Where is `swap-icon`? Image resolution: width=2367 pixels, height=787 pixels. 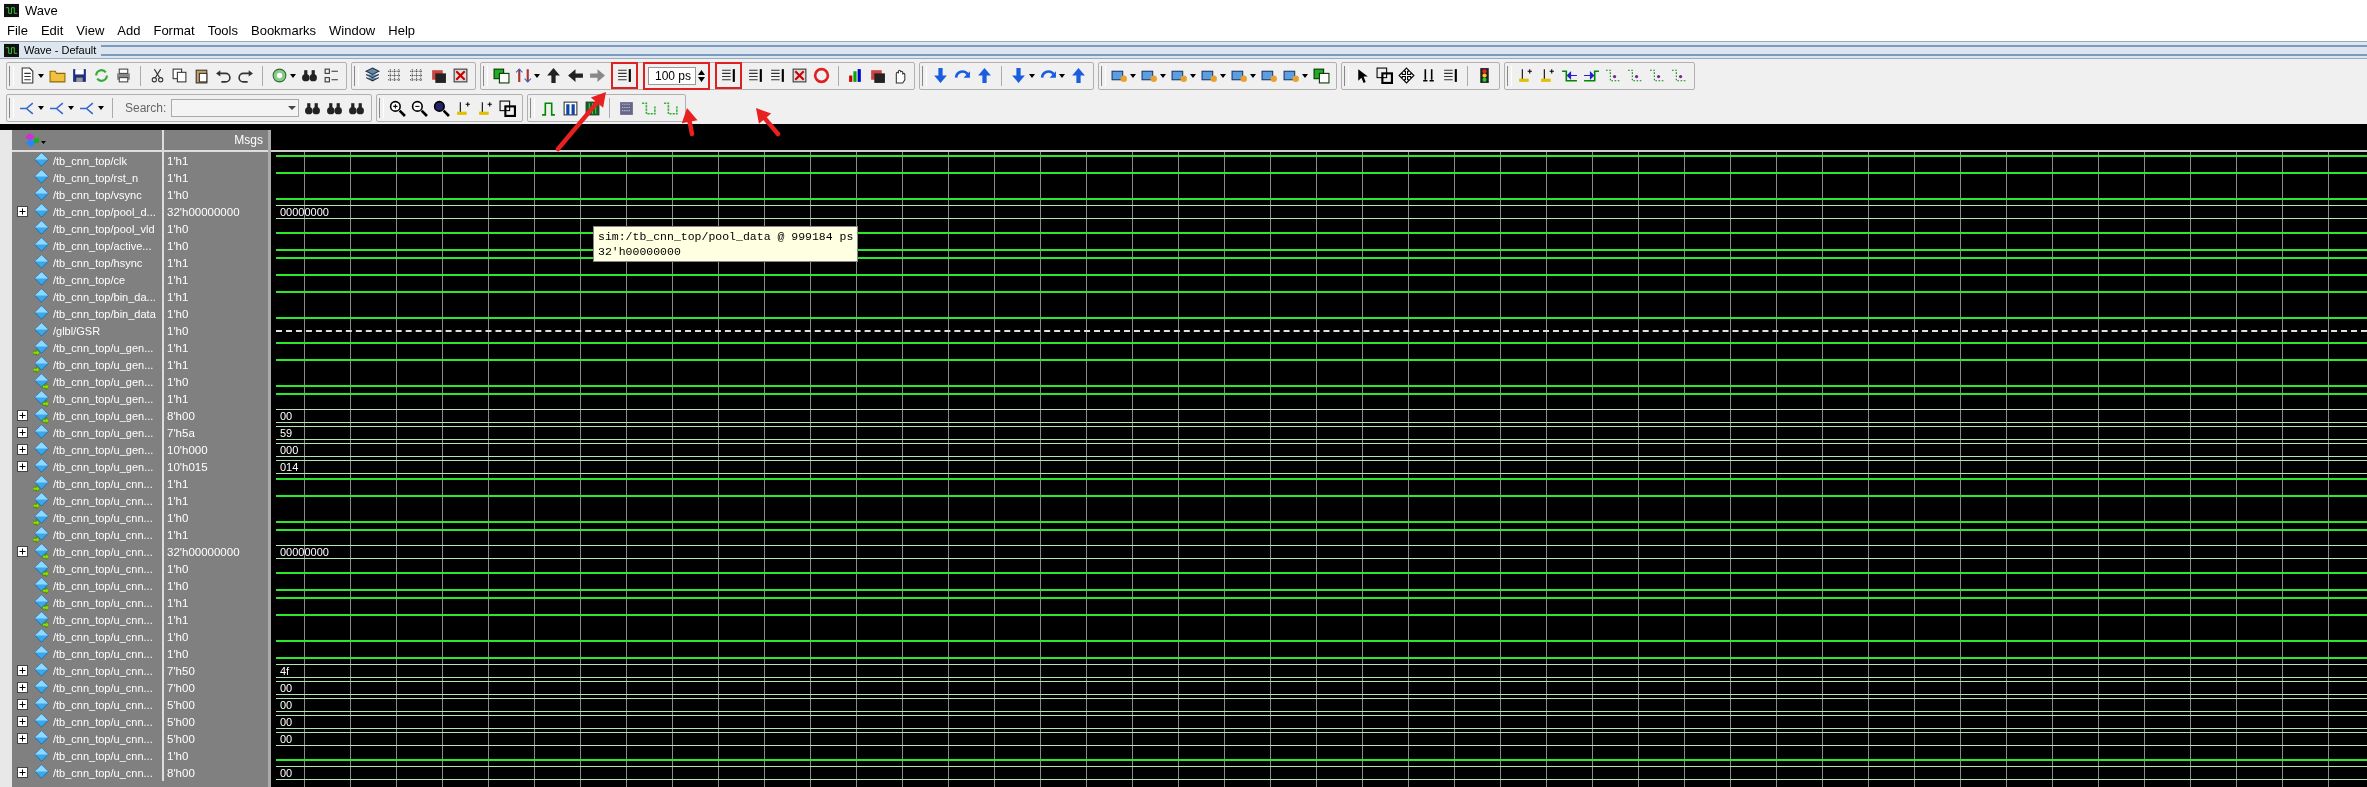
swap-icon is located at coordinates (523, 75).